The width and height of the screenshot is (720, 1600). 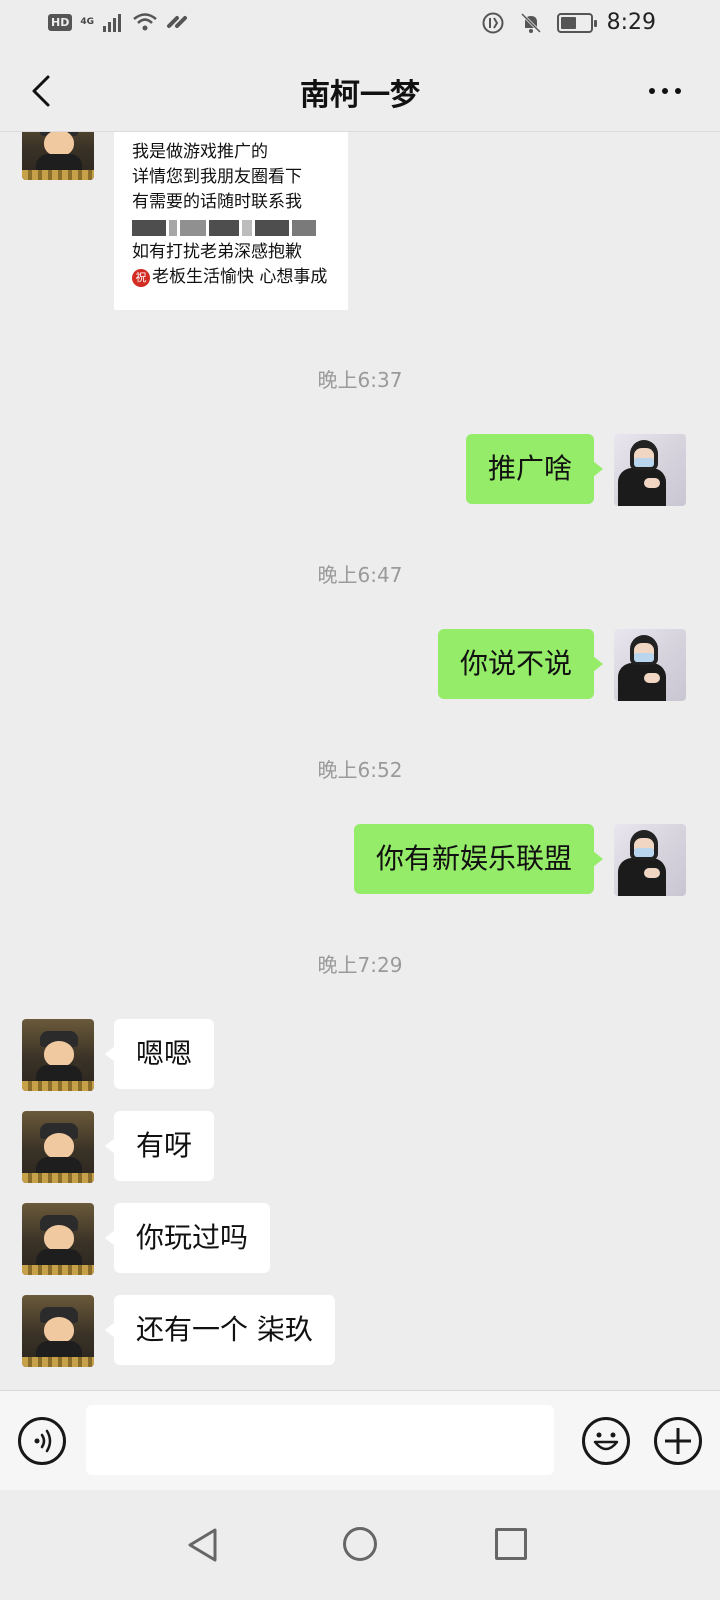 I want to click on message-line: 如有打扰老弟深感抱歉, so click(x=217, y=252).